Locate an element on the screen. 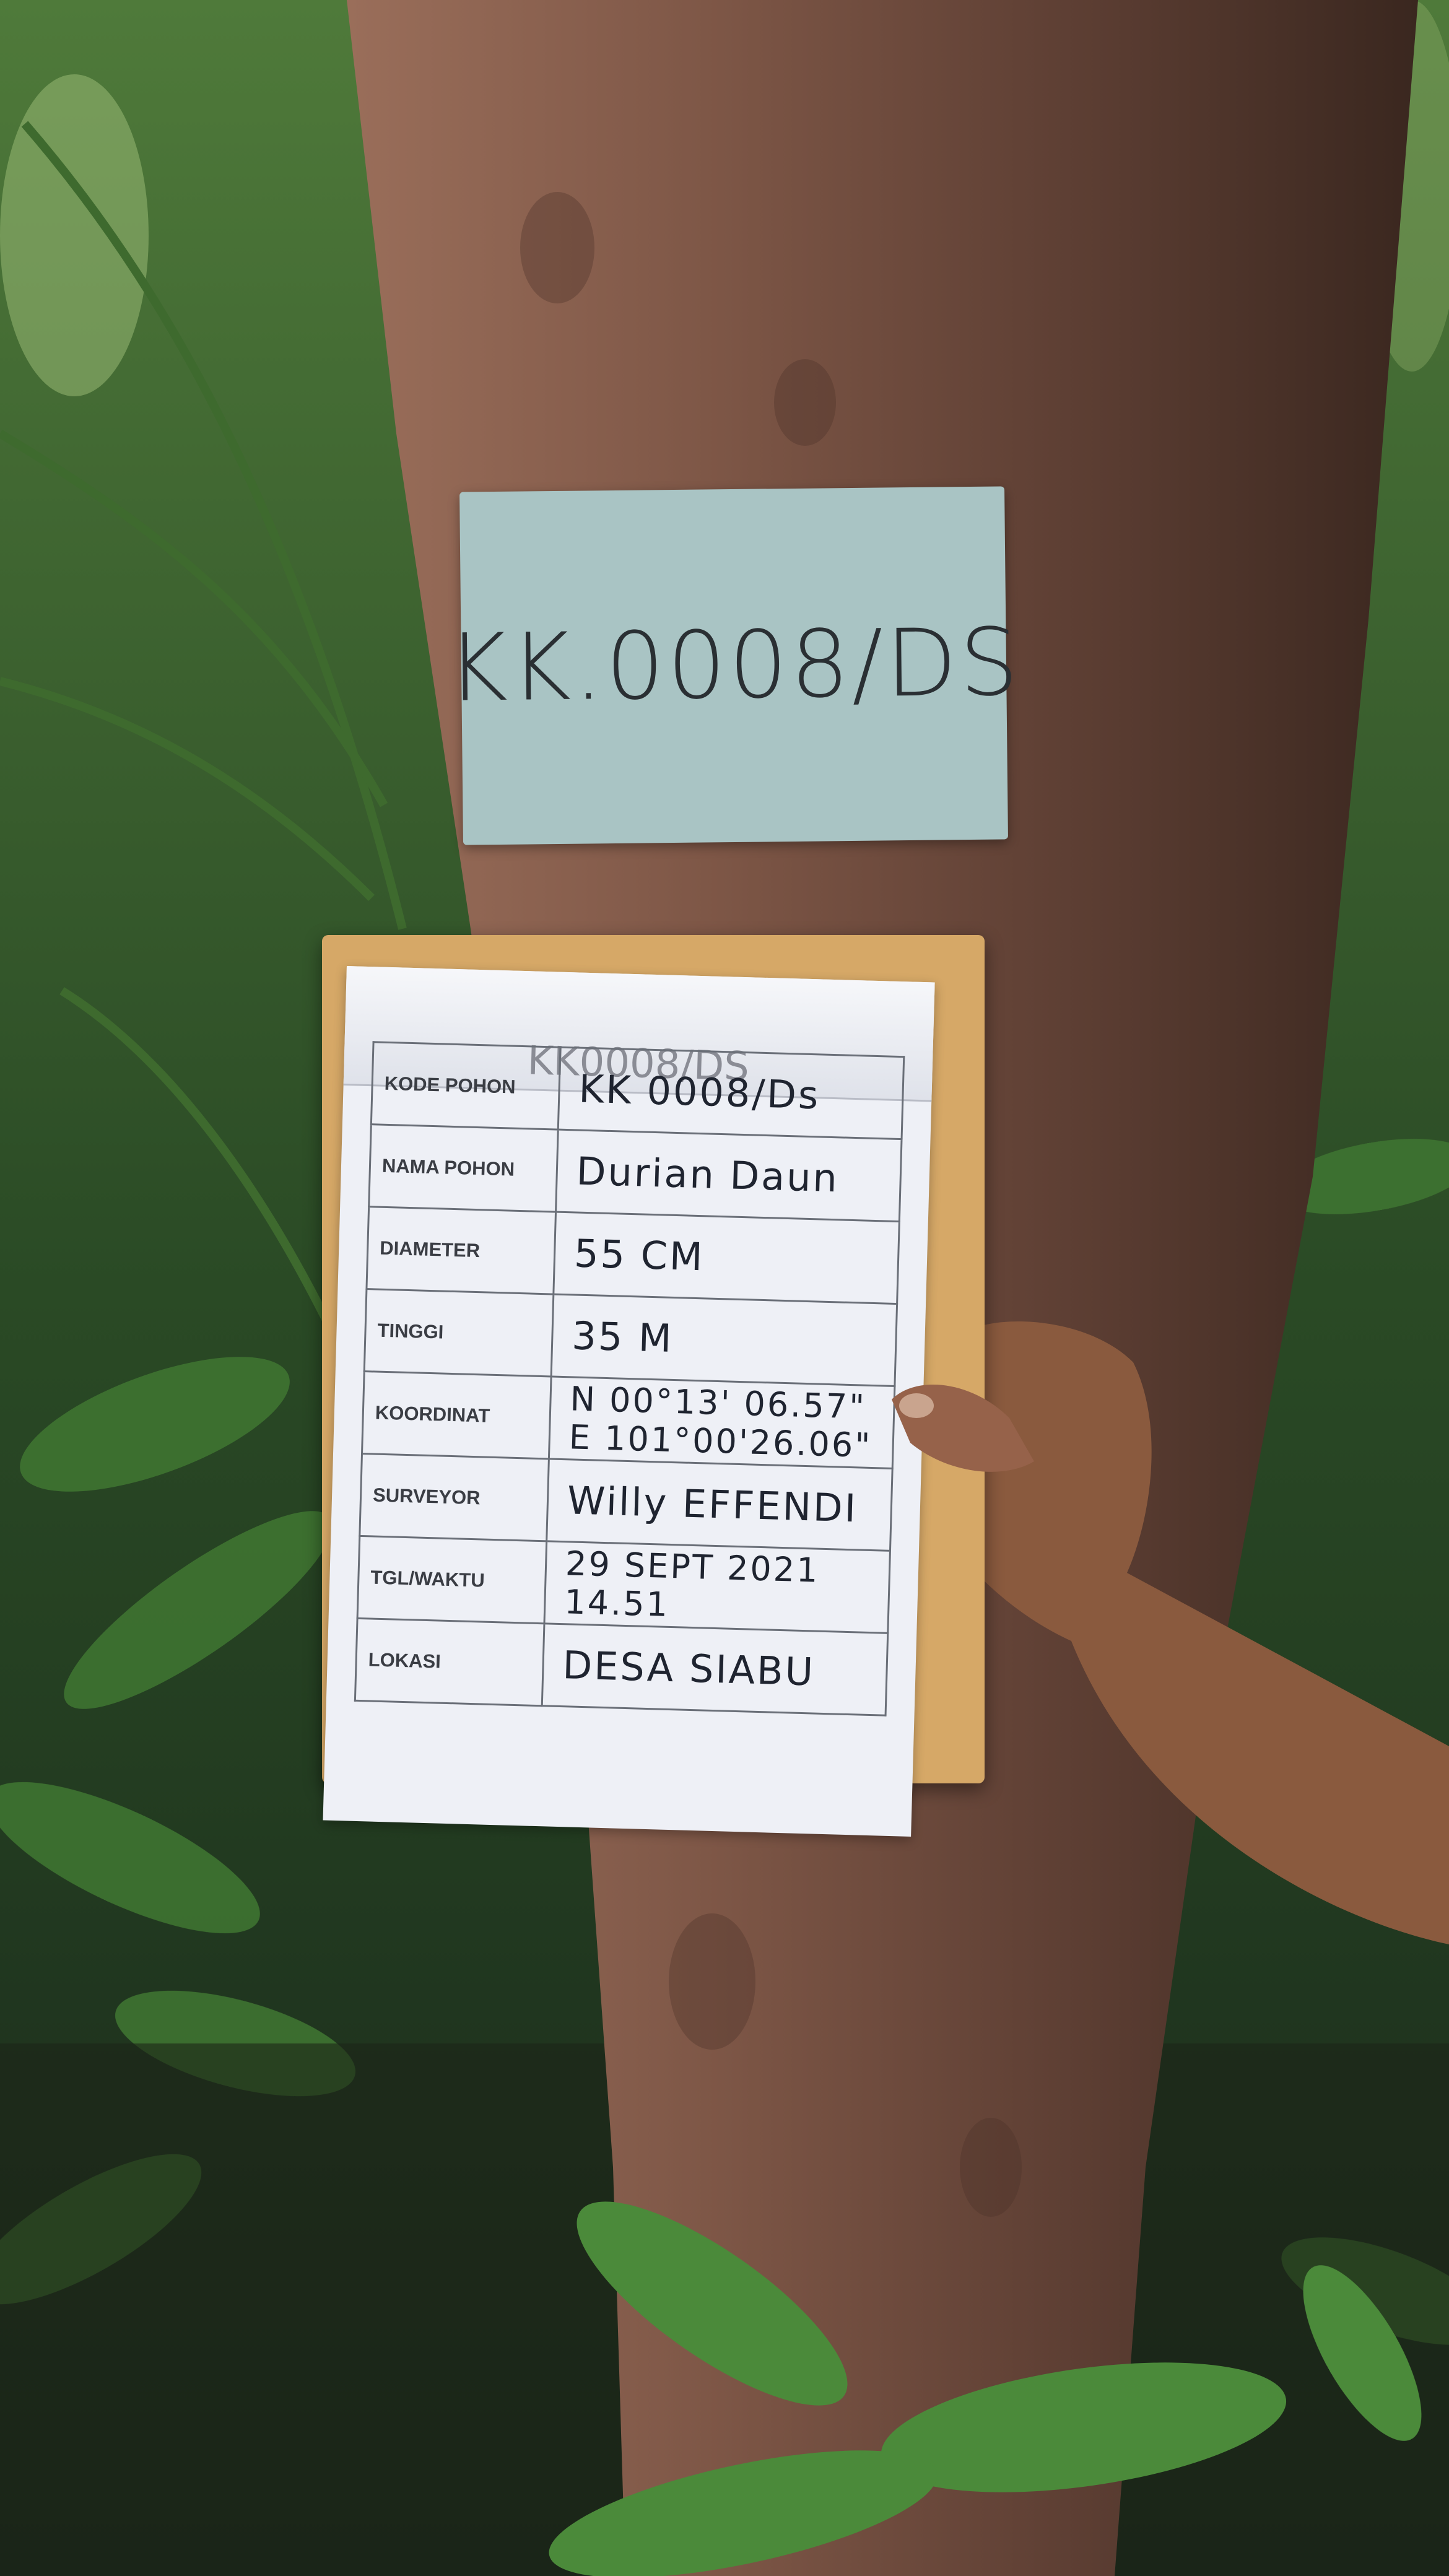 The height and width of the screenshot is (2576, 1449). table-row: TINGGI 35 M is located at coordinates (630, 1337).